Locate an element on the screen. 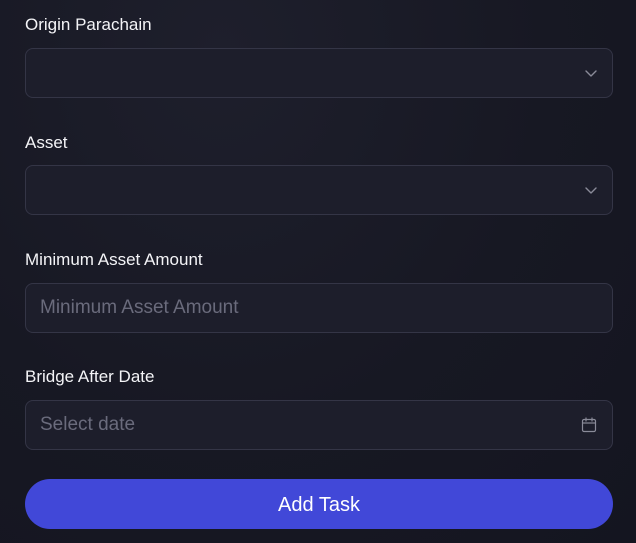  origin-parachain-label: Origin Parachain is located at coordinates (88, 24).